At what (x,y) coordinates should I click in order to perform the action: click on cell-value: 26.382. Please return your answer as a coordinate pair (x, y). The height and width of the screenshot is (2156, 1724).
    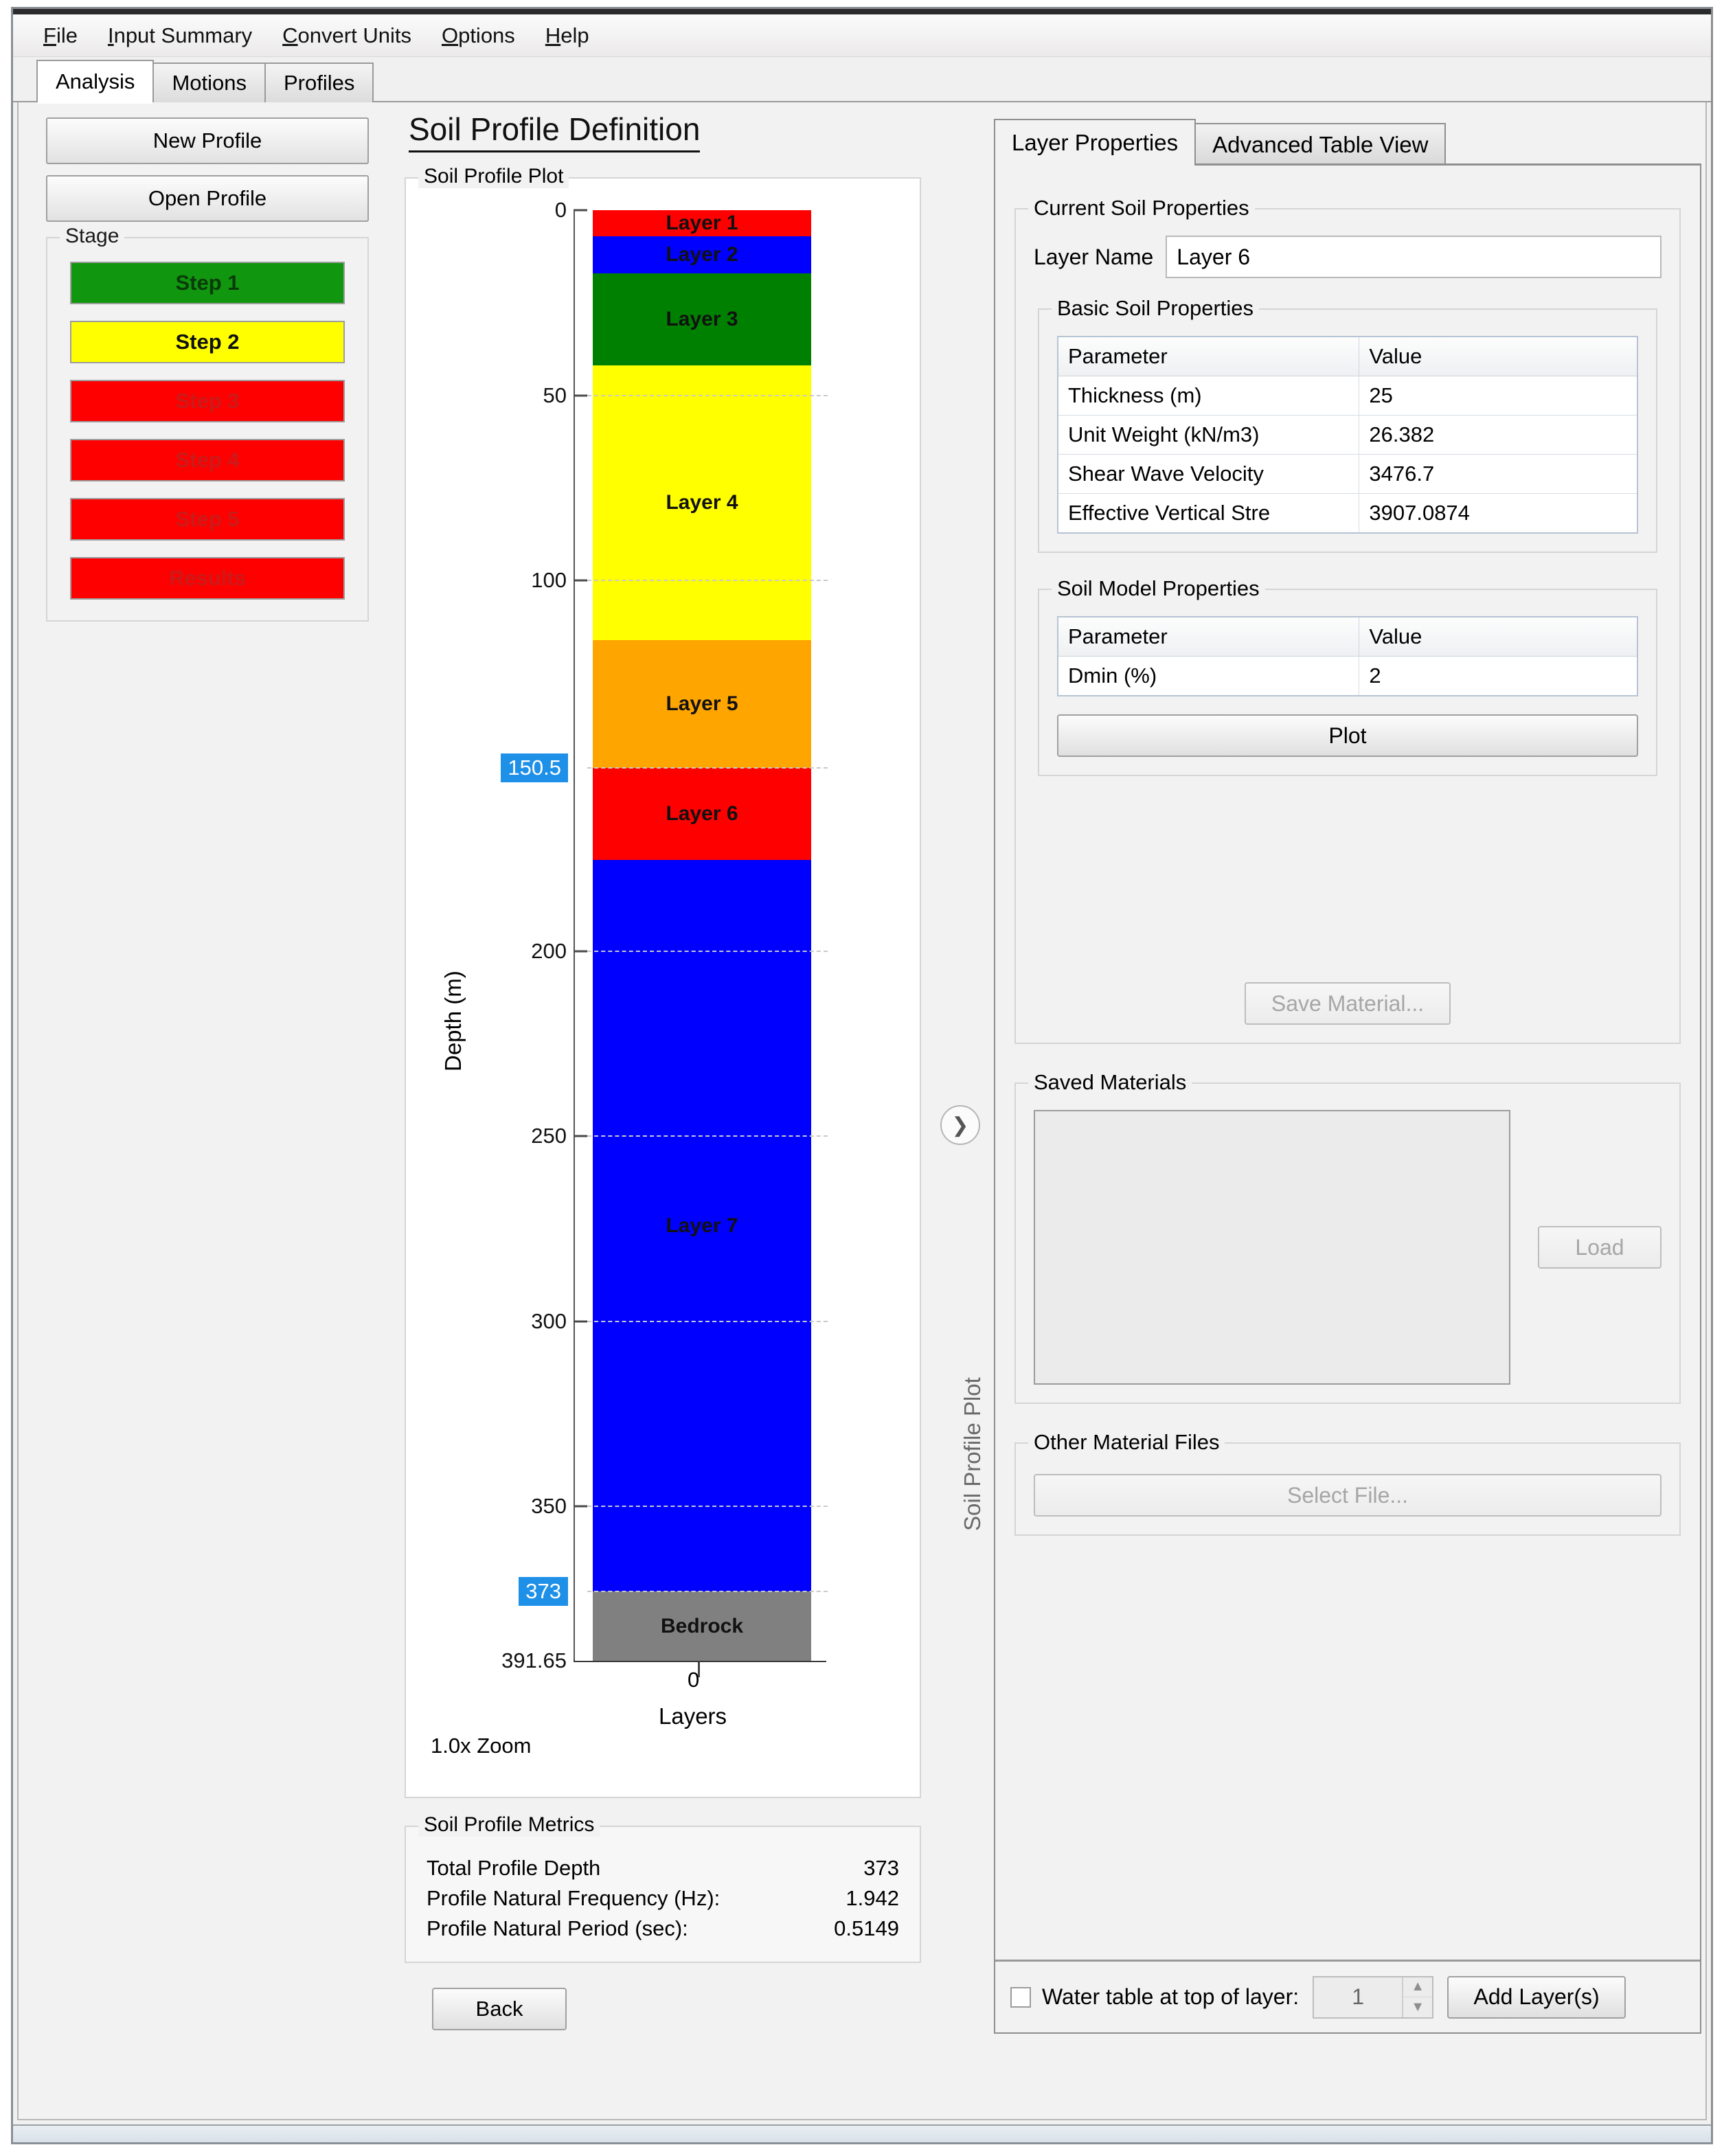
    Looking at the image, I should click on (1498, 435).